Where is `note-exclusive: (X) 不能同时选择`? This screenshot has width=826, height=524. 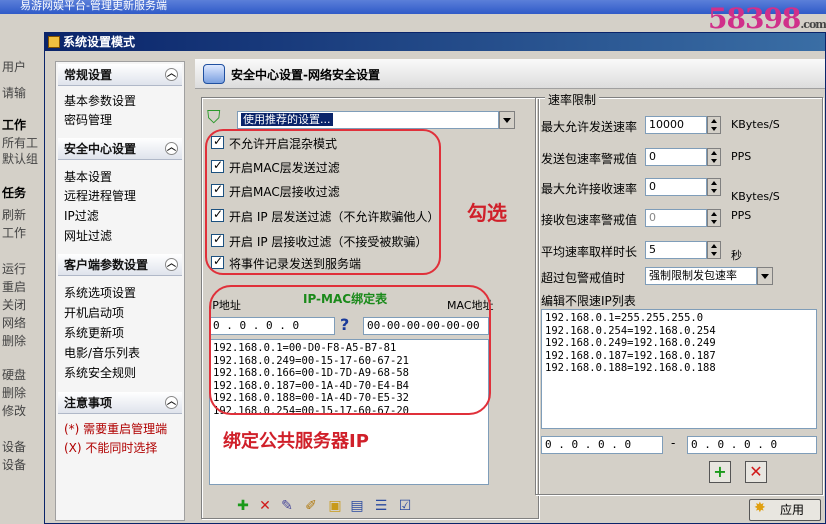 note-exclusive: (X) 不能同时选择 is located at coordinates (111, 448).